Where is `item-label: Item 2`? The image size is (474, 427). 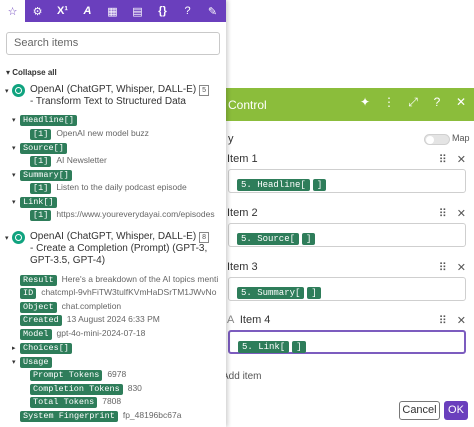 item-label: Item 2 is located at coordinates (242, 213).